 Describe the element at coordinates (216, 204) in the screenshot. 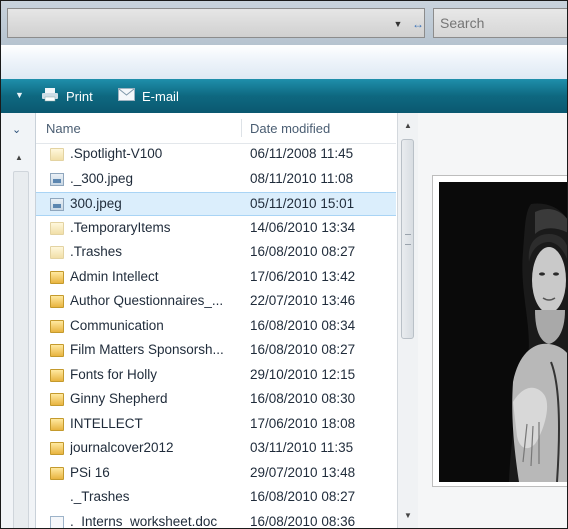

I see `file-row-selected: 300.jpeg 05/11/2010 15:01` at that location.